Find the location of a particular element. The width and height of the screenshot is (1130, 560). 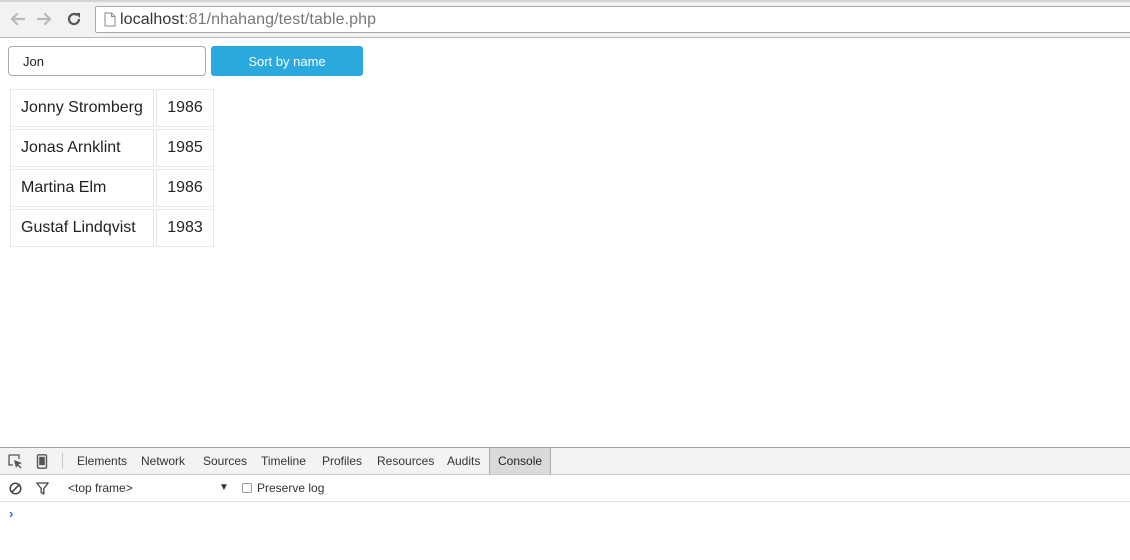

reload-button is located at coordinates (74, 19).